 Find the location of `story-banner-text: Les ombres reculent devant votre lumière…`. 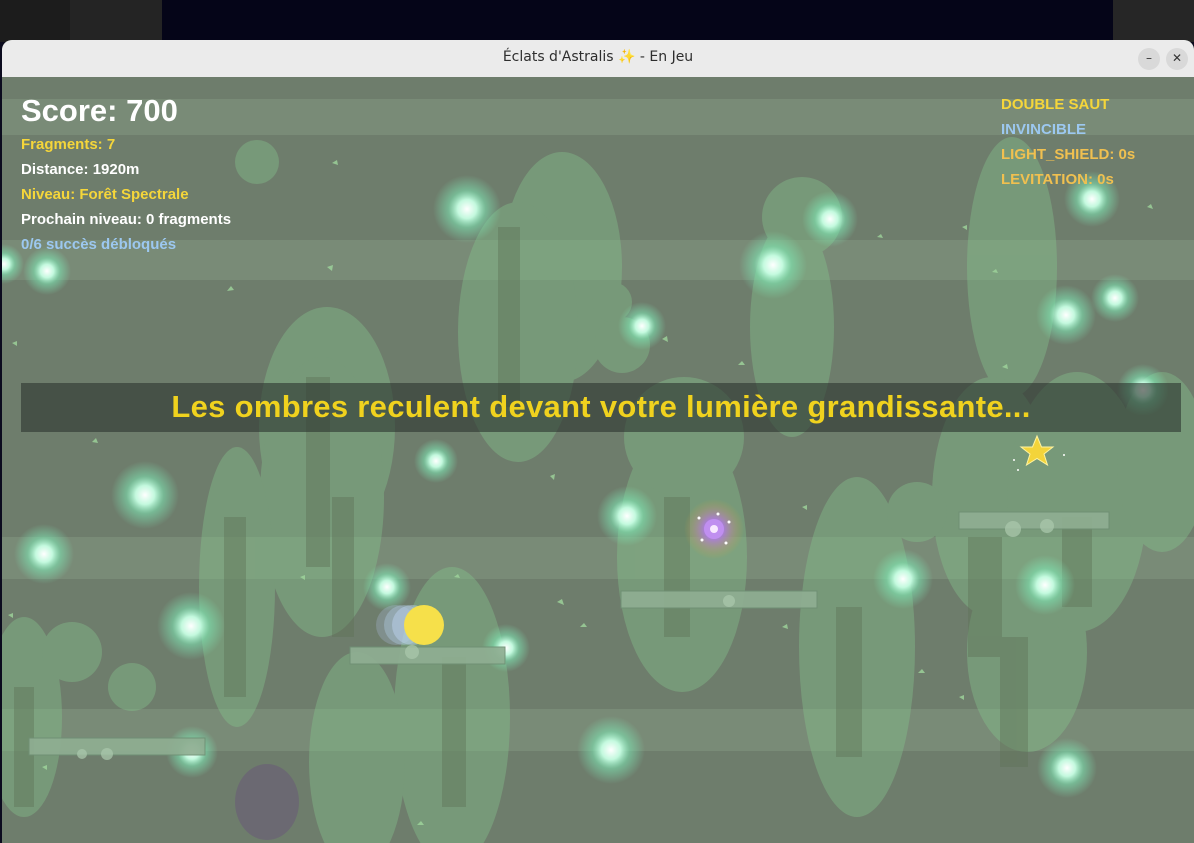

story-banner-text: Les ombres reculent devant votre lumière… is located at coordinates (601, 406).